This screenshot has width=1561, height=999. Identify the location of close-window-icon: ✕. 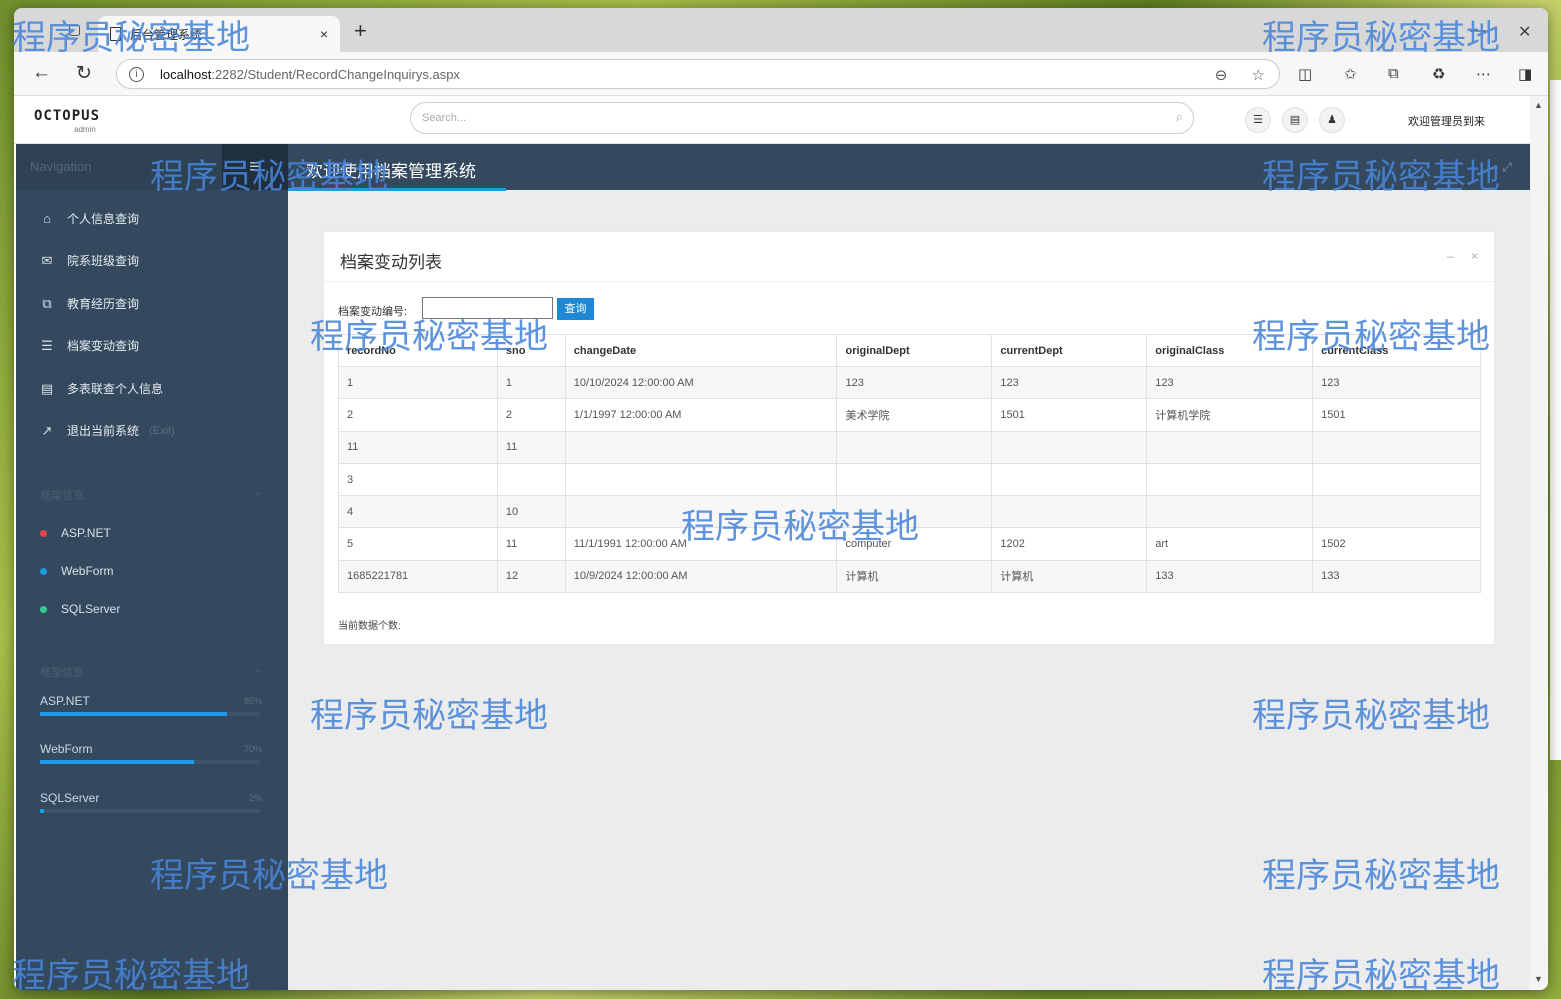
(1524, 32).